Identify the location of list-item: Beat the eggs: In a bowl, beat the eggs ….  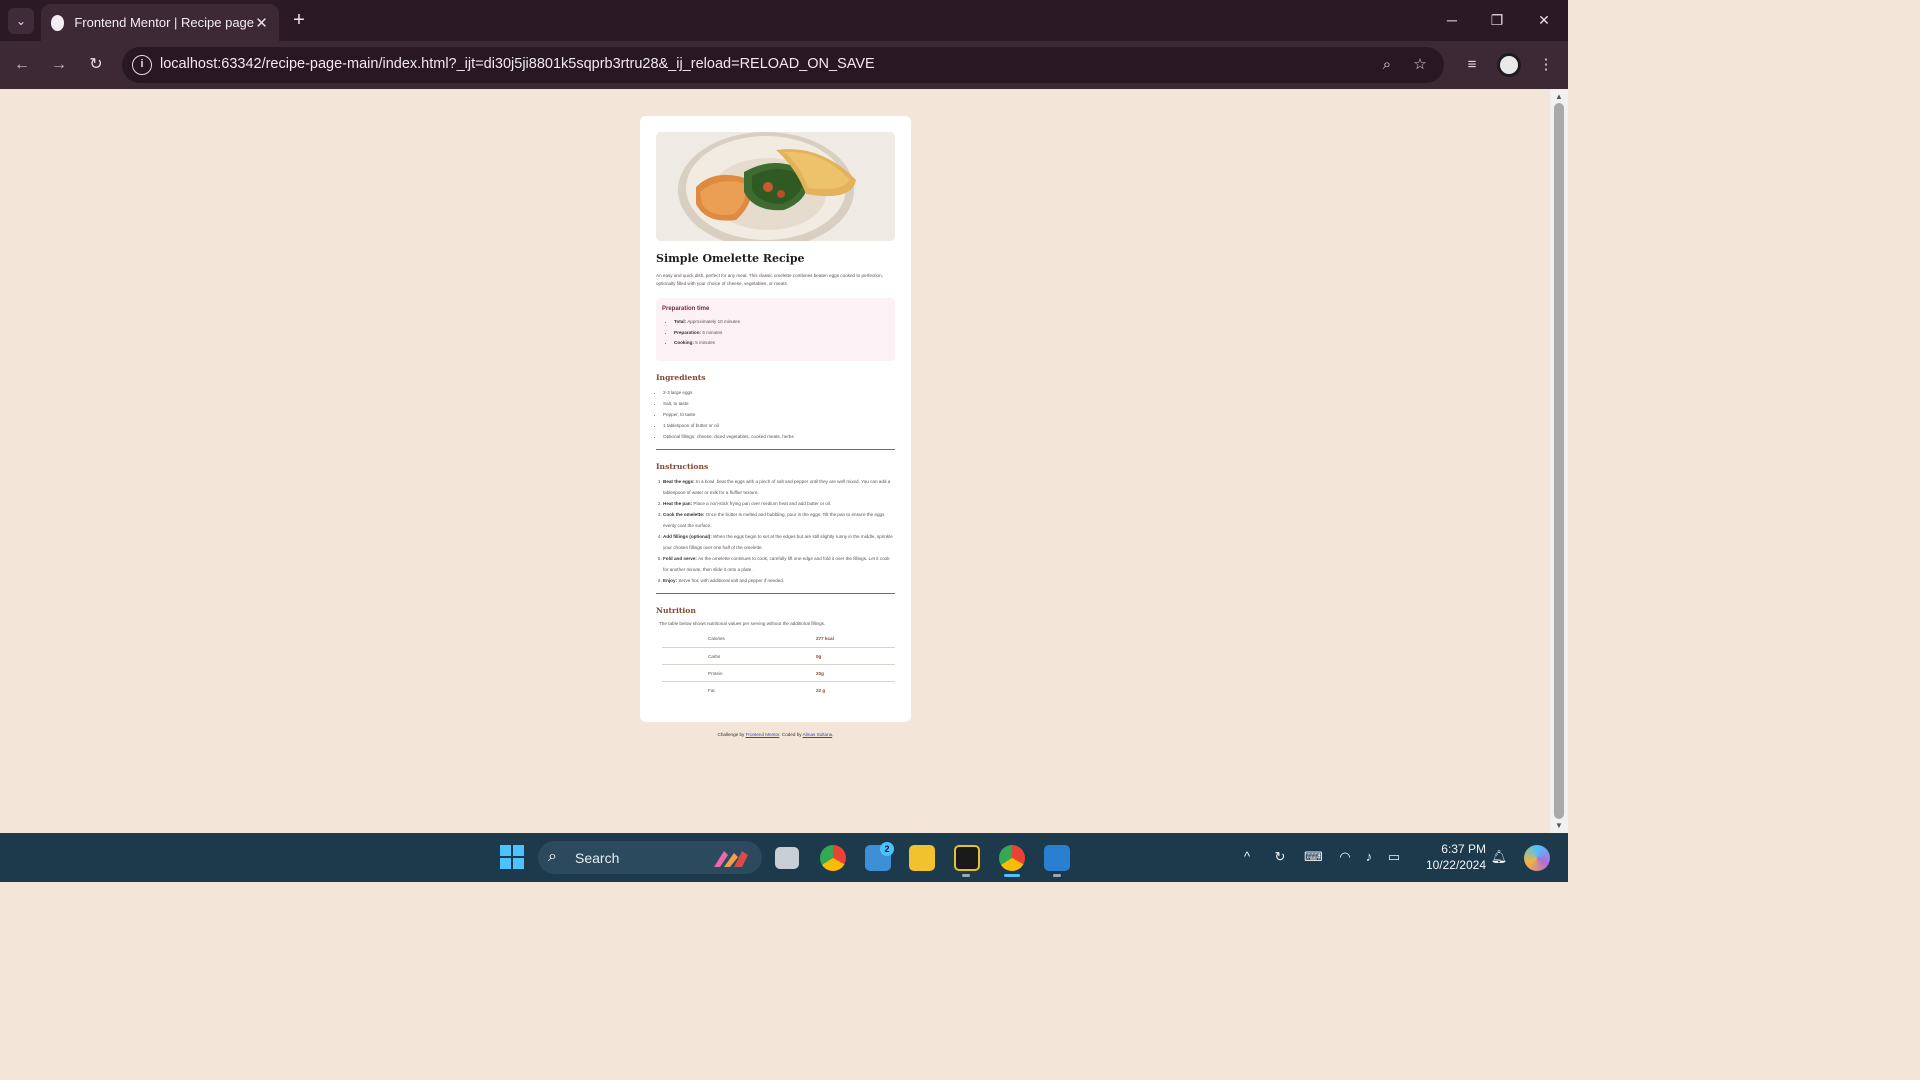
(779, 487).